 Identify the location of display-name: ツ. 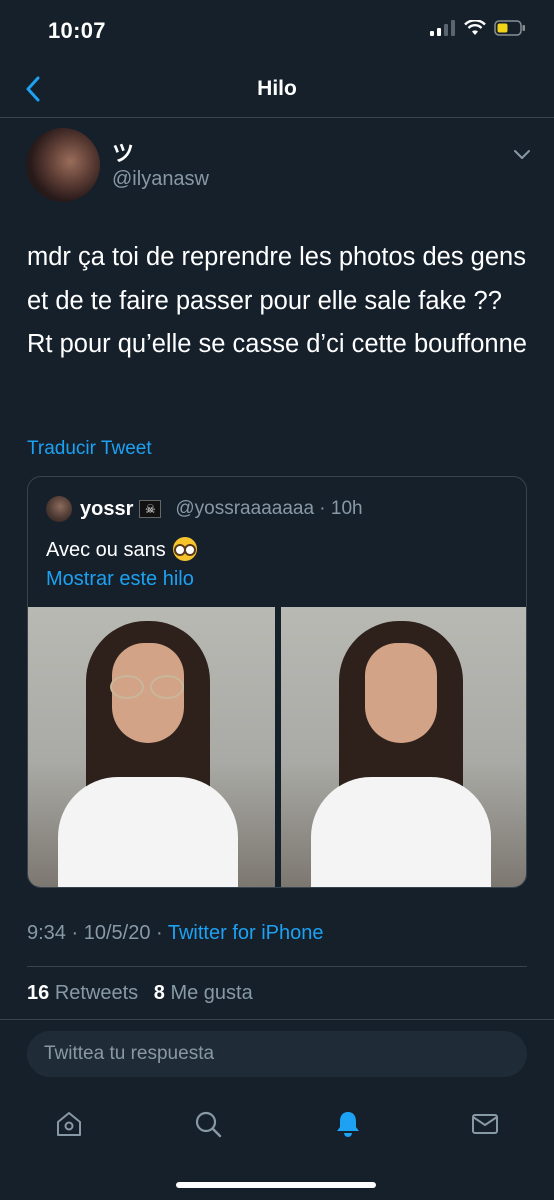
(123, 152).